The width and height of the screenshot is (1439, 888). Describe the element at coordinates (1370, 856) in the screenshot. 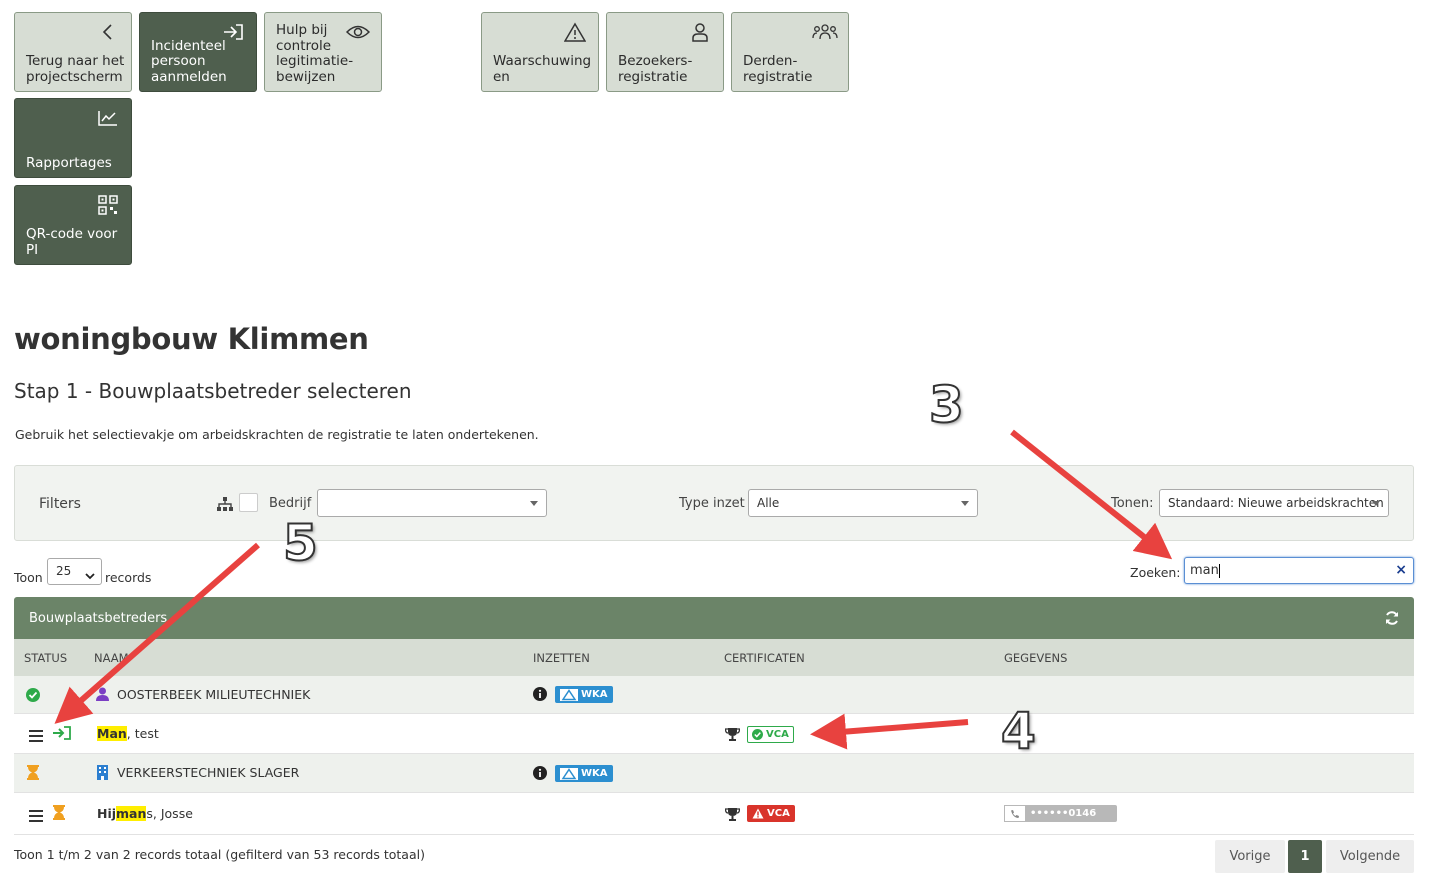

I see `next-page-button: Volgende` at that location.